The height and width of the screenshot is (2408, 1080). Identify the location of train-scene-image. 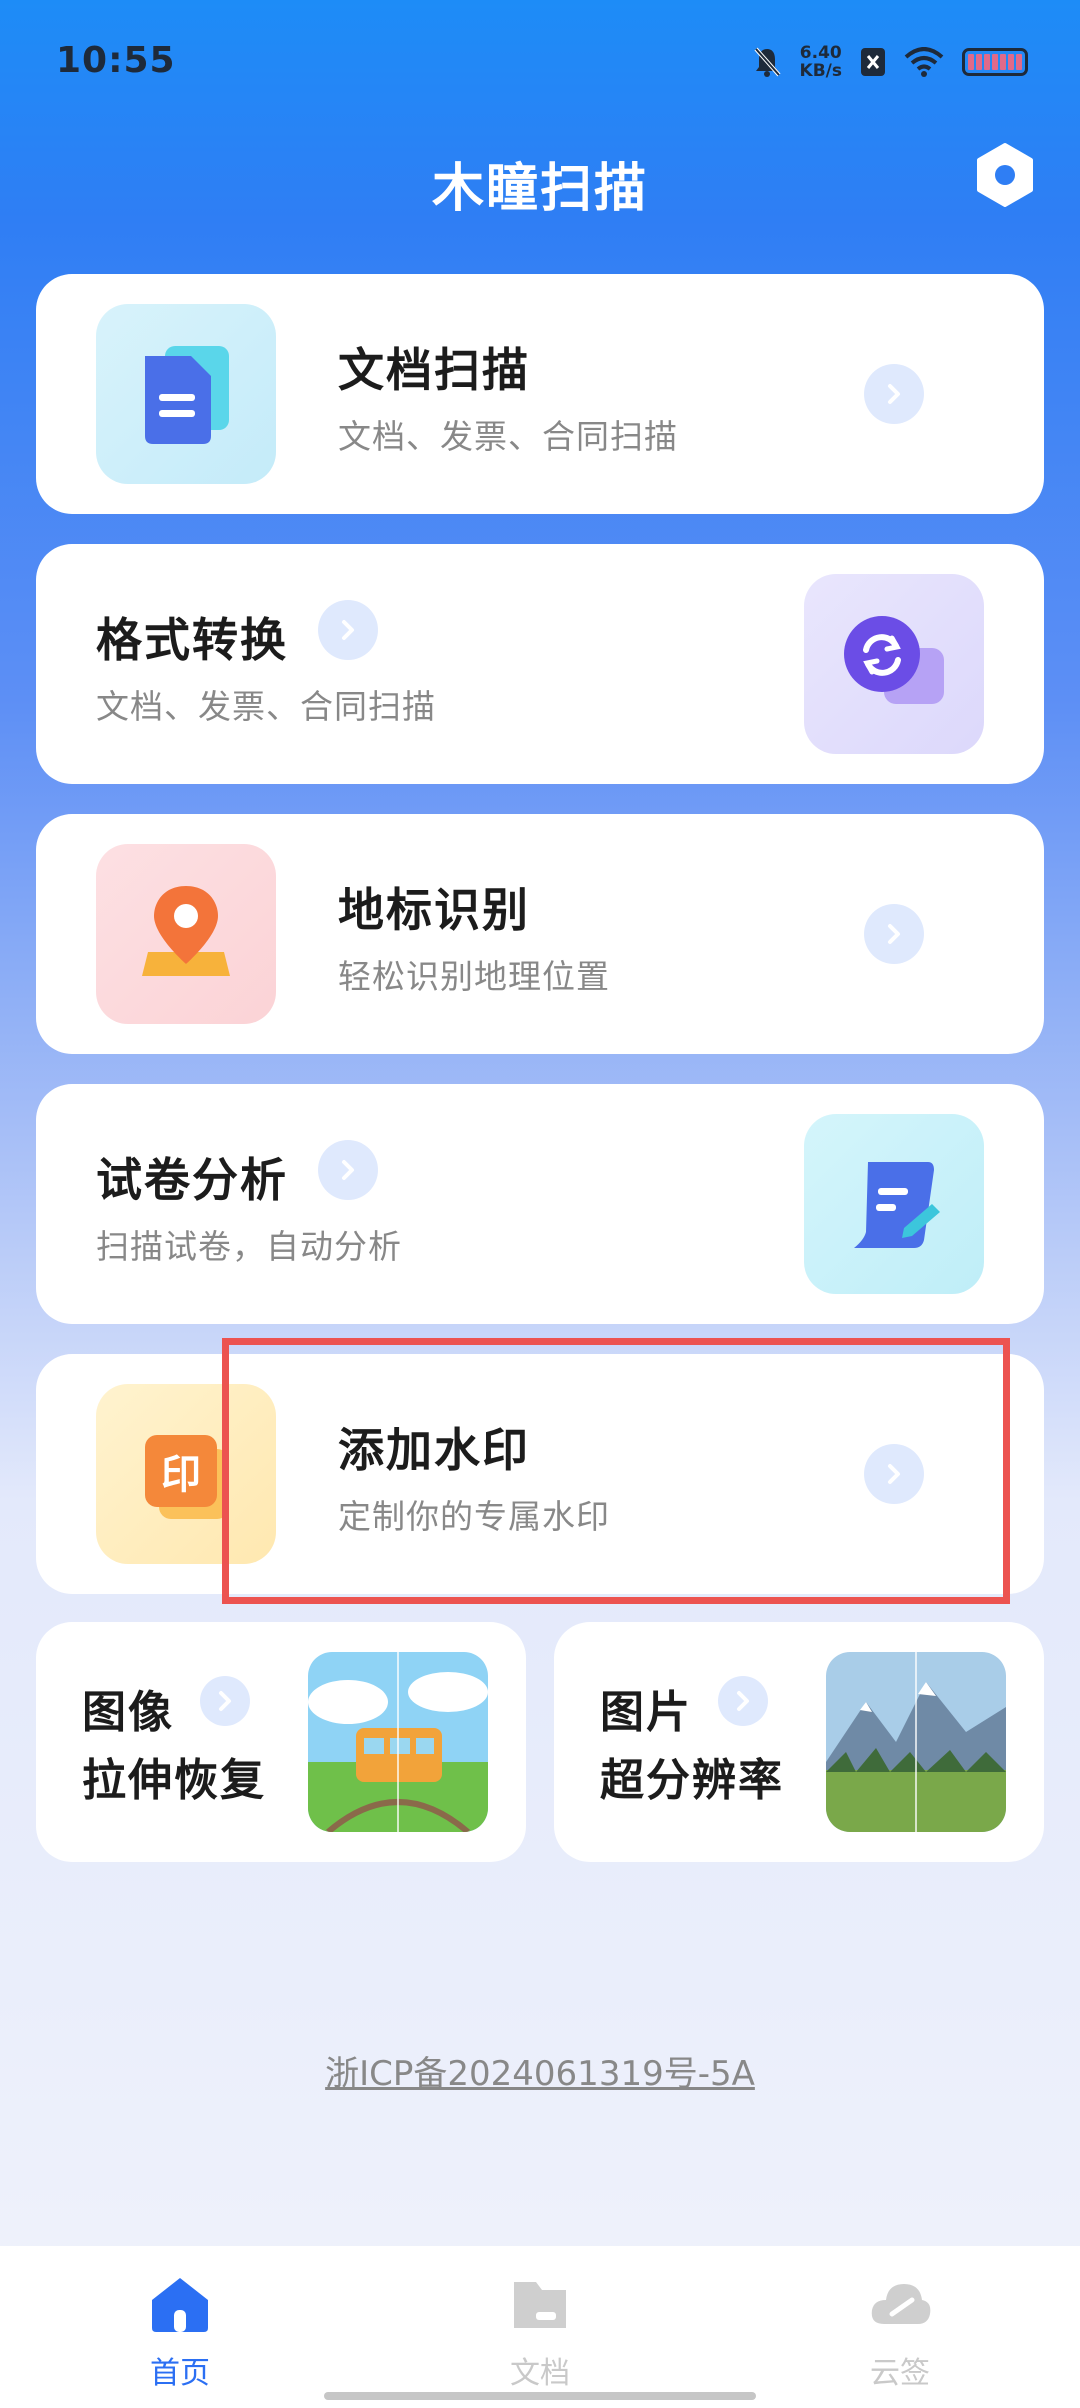
(398, 1742).